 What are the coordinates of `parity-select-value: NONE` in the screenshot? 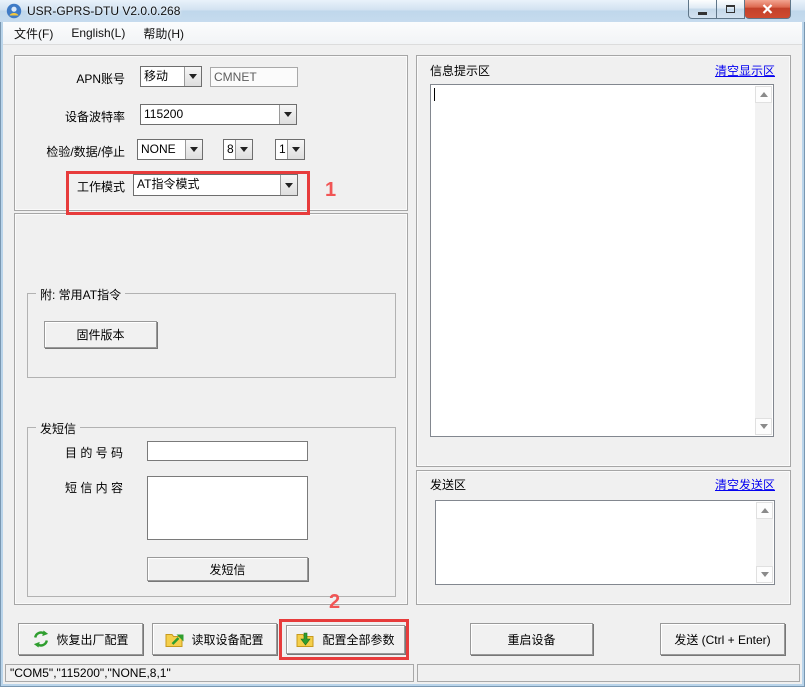 It's located at (158, 149).